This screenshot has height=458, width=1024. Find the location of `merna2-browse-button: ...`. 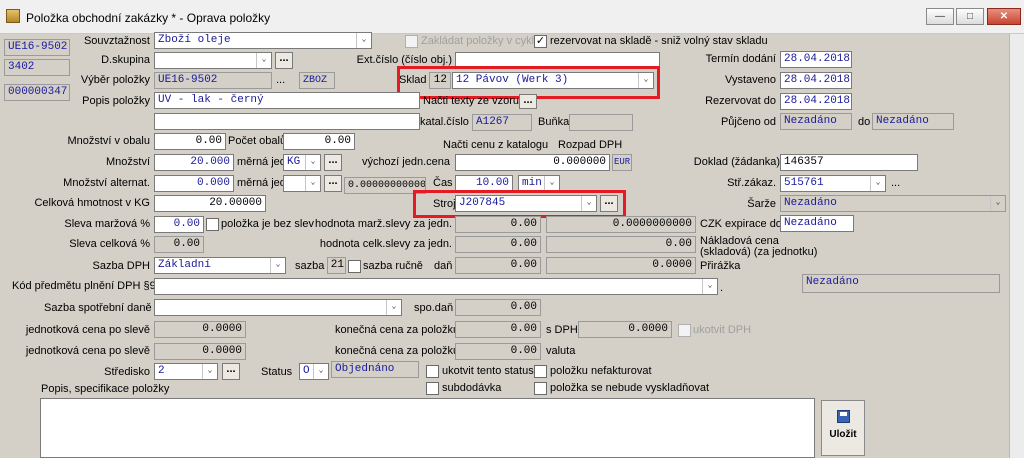

merna2-browse-button: ... is located at coordinates (333, 183).